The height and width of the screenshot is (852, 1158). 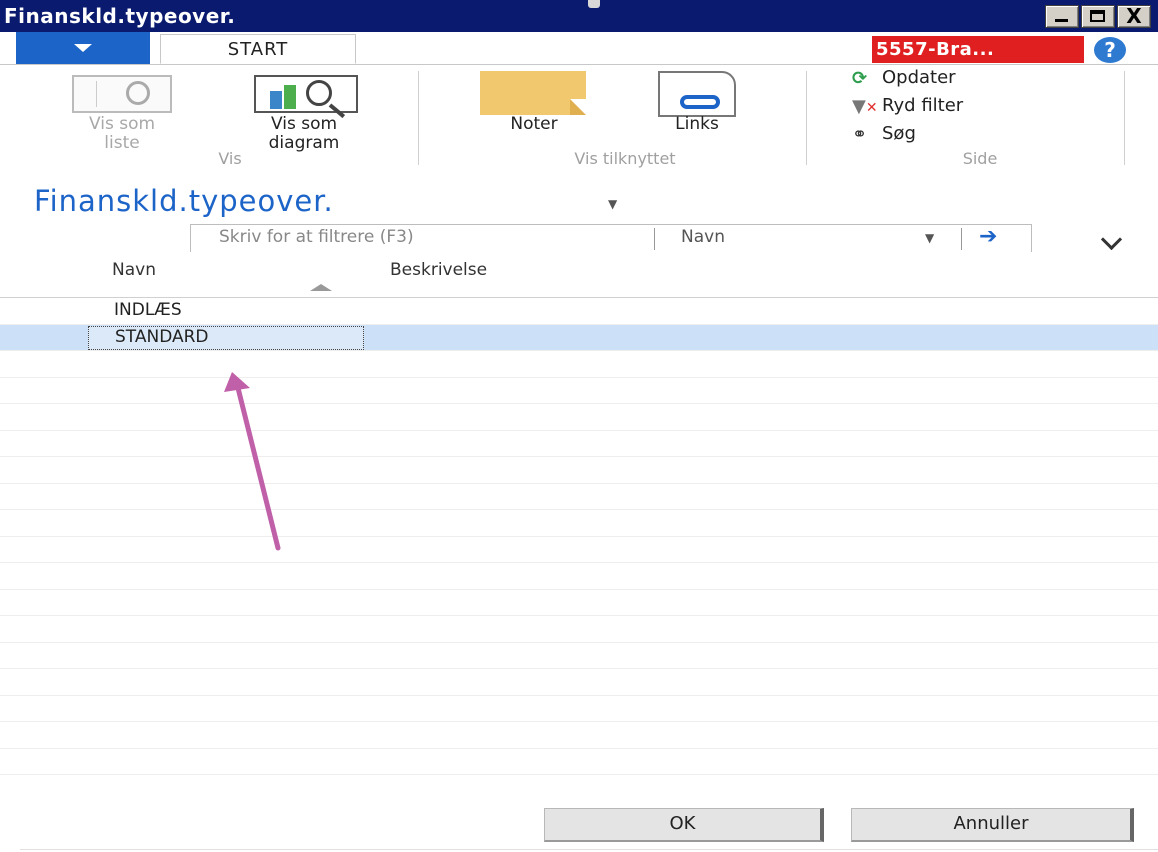 What do you see at coordinates (230, 158) in the screenshot?
I see `group-label-vis: Vis` at bounding box center [230, 158].